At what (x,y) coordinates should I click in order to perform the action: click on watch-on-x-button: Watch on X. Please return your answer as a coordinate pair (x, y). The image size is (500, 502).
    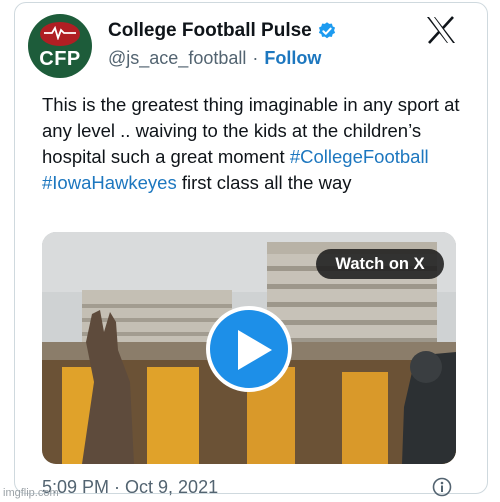
    Looking at the image, I should click on (380, 264).